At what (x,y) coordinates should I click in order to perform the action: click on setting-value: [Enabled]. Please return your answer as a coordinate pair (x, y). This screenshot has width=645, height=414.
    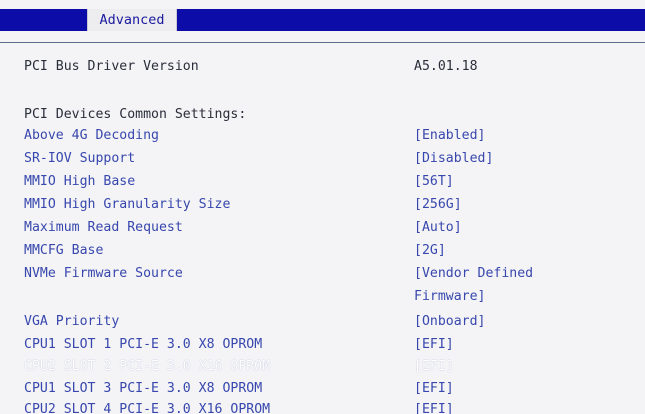
    Looking at the image, I should click on (449, 135).